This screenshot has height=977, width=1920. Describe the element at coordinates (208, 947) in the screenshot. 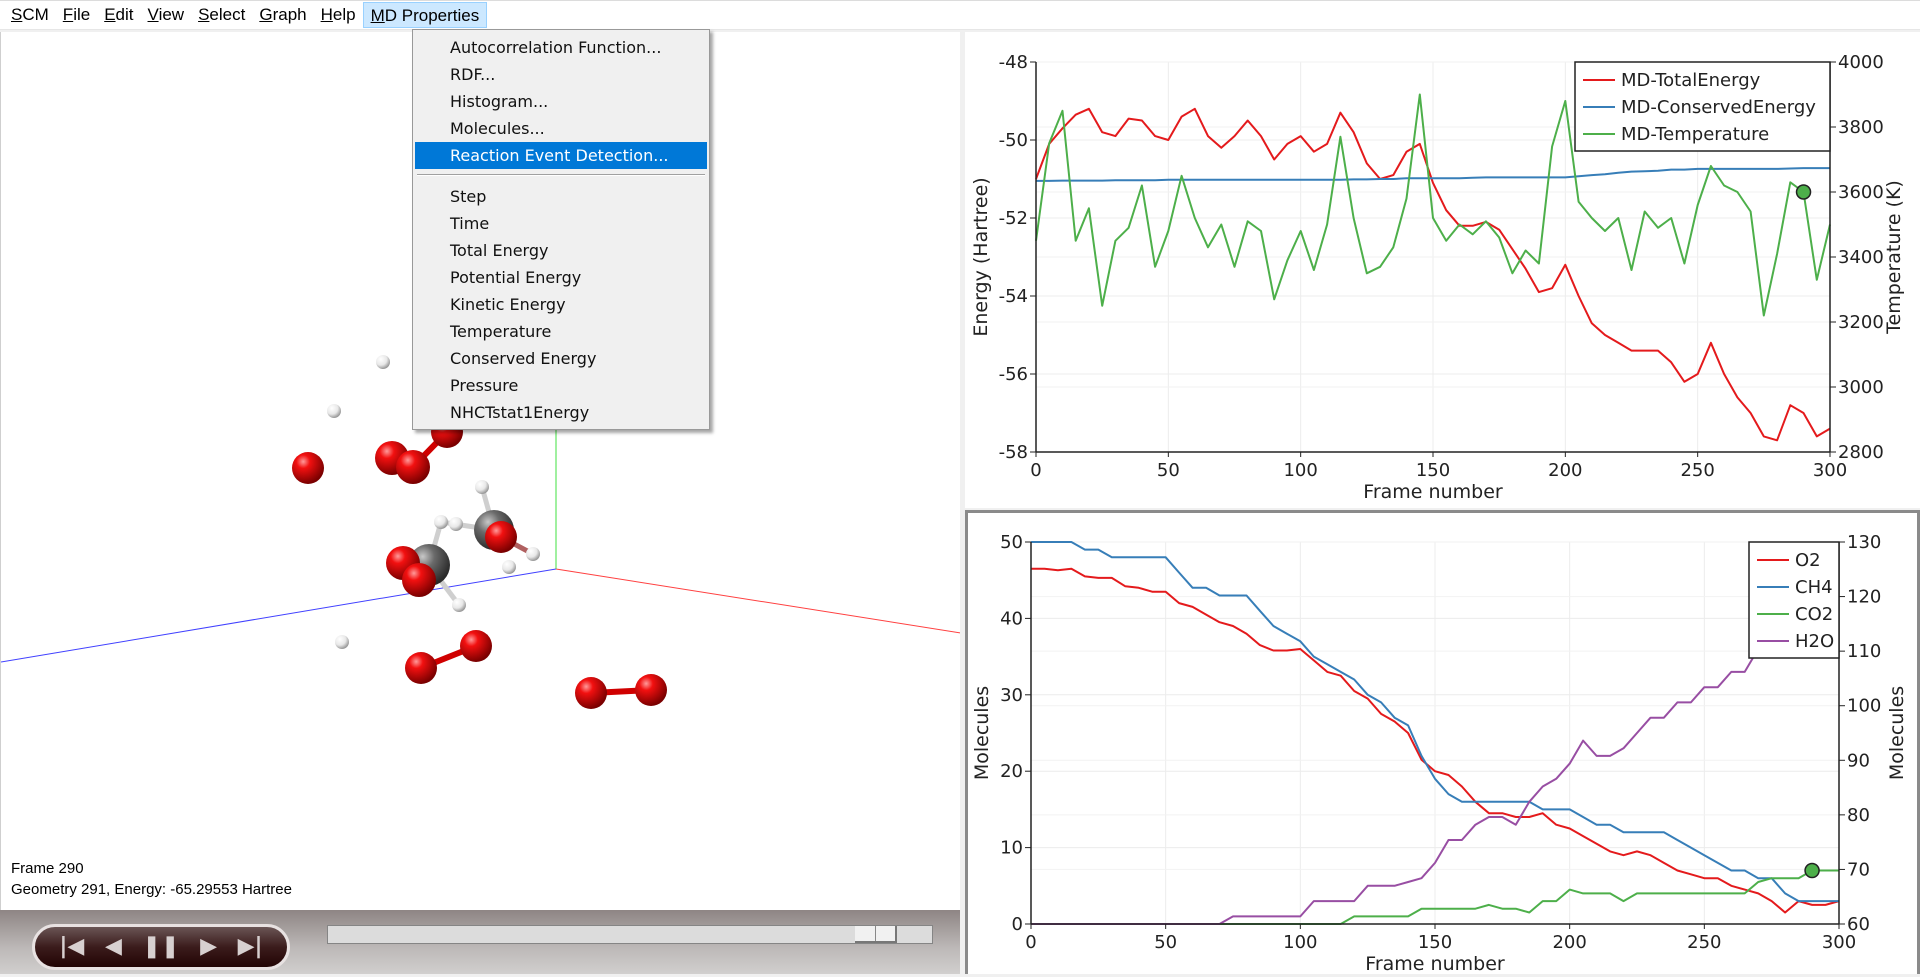

I see `next-frame-icon: ▶` at that location.